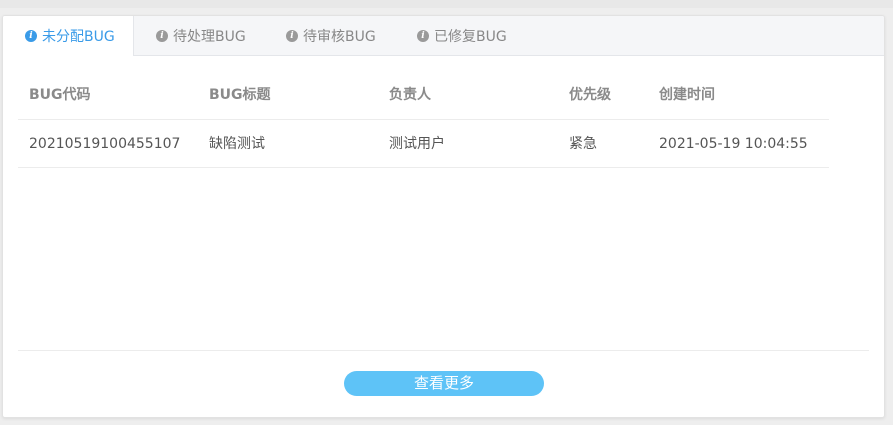 This screenshot has width=893, height=425. What do you see at coordinates (209, 37) in the screenshot?
I see `tab-label: 待处理BUG` at bounding box center [209, 37].